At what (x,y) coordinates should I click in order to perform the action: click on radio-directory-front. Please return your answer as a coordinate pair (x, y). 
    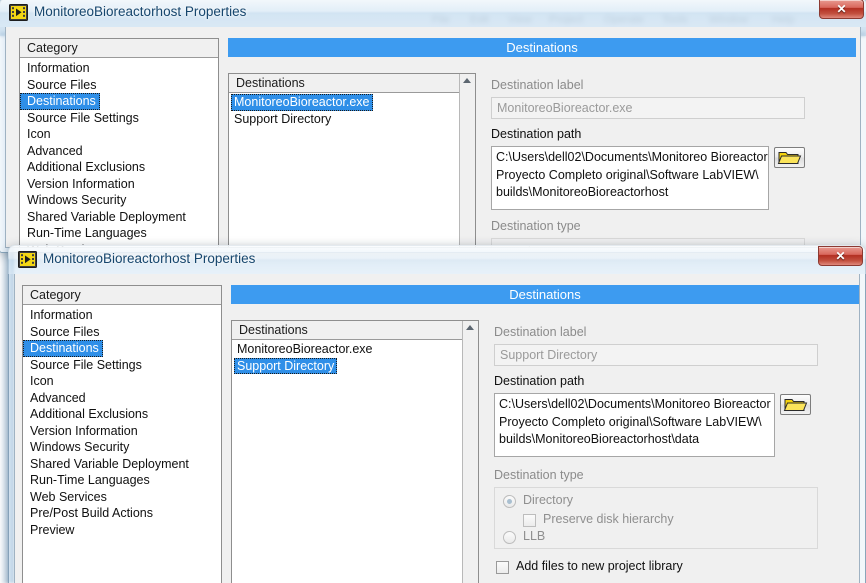
    Looking at the image, I should click on (509, 501).